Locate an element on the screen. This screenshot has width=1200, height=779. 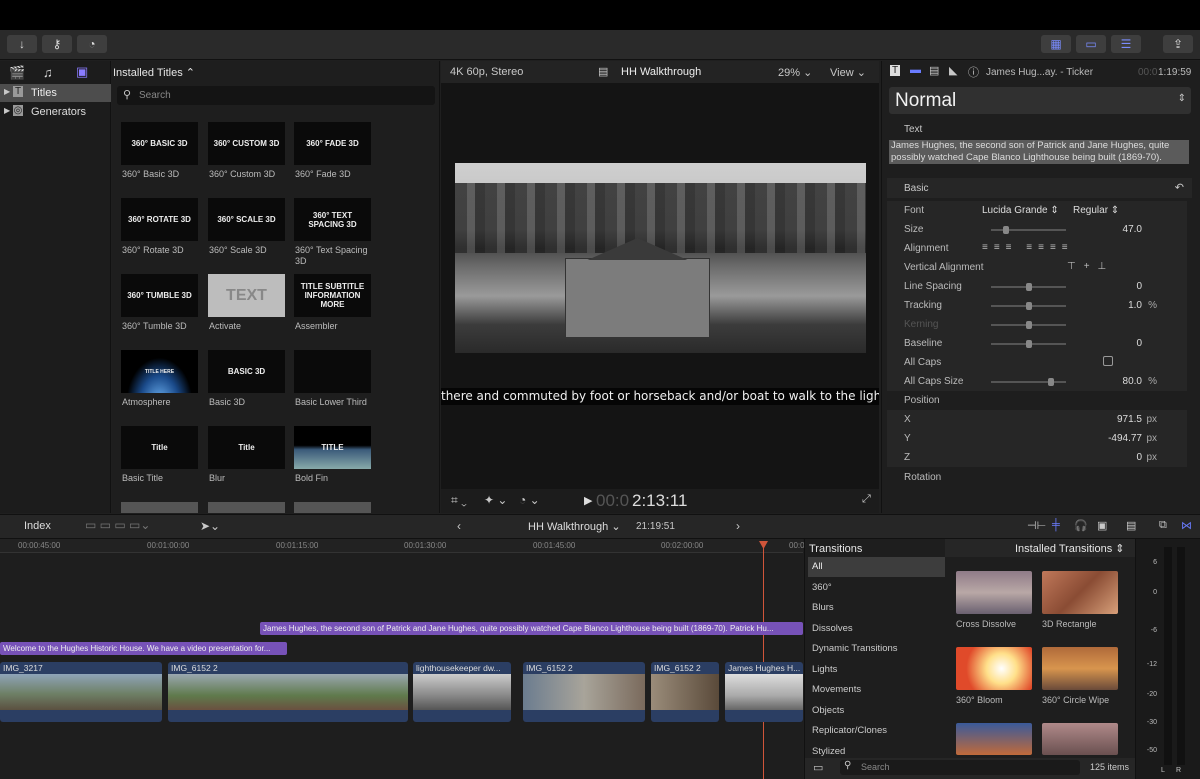
skimming-icon: ⊣⊢ is located at coordinates (1036, 525).